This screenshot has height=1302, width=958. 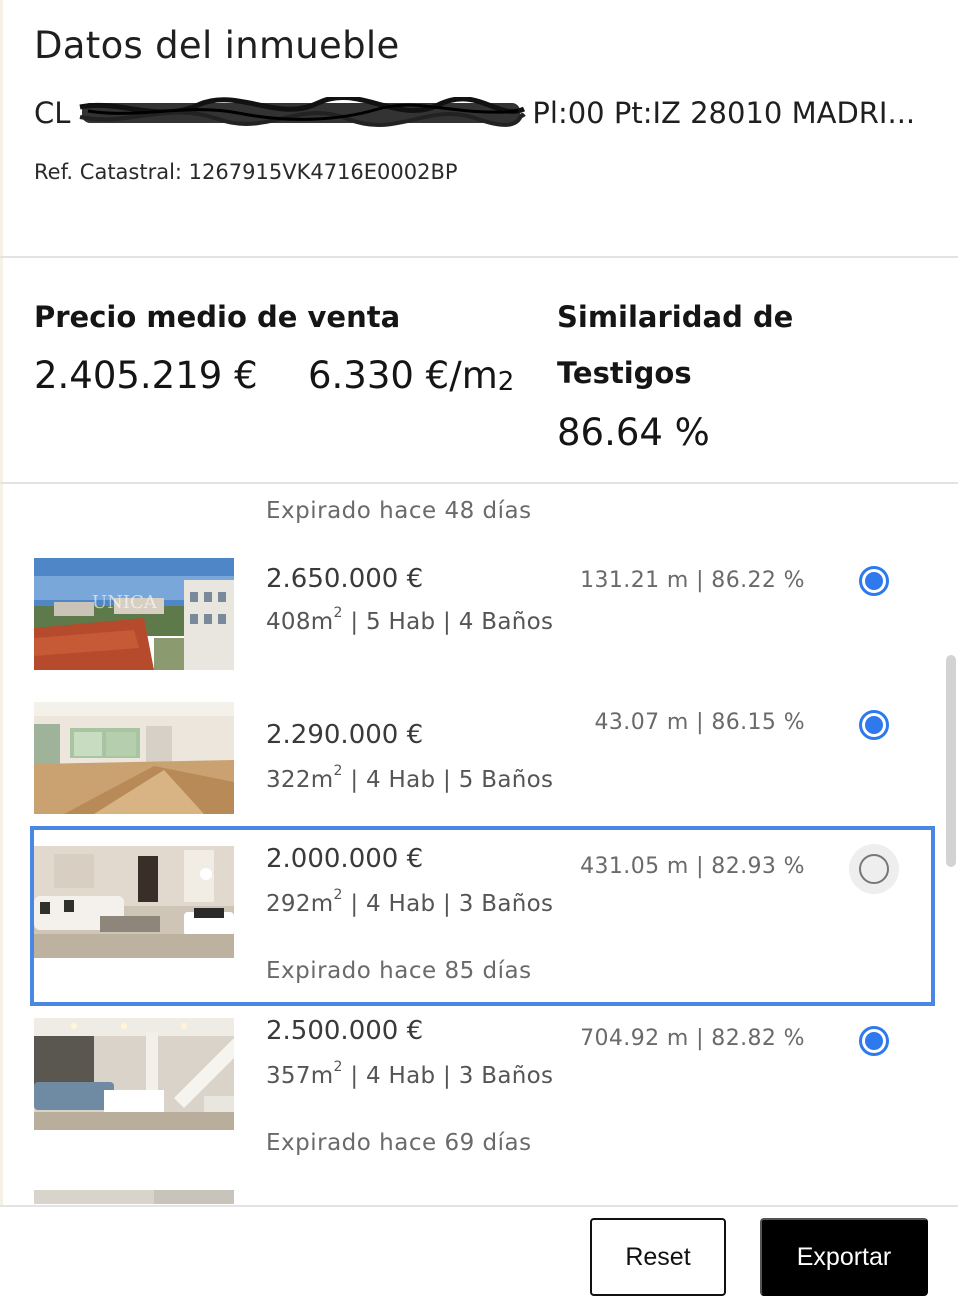 What do you see at coordinates (399, 1143) in the screenshot?
I see `listing-expired: Expirado hace 69 días` at bounding box center [399, 1143].